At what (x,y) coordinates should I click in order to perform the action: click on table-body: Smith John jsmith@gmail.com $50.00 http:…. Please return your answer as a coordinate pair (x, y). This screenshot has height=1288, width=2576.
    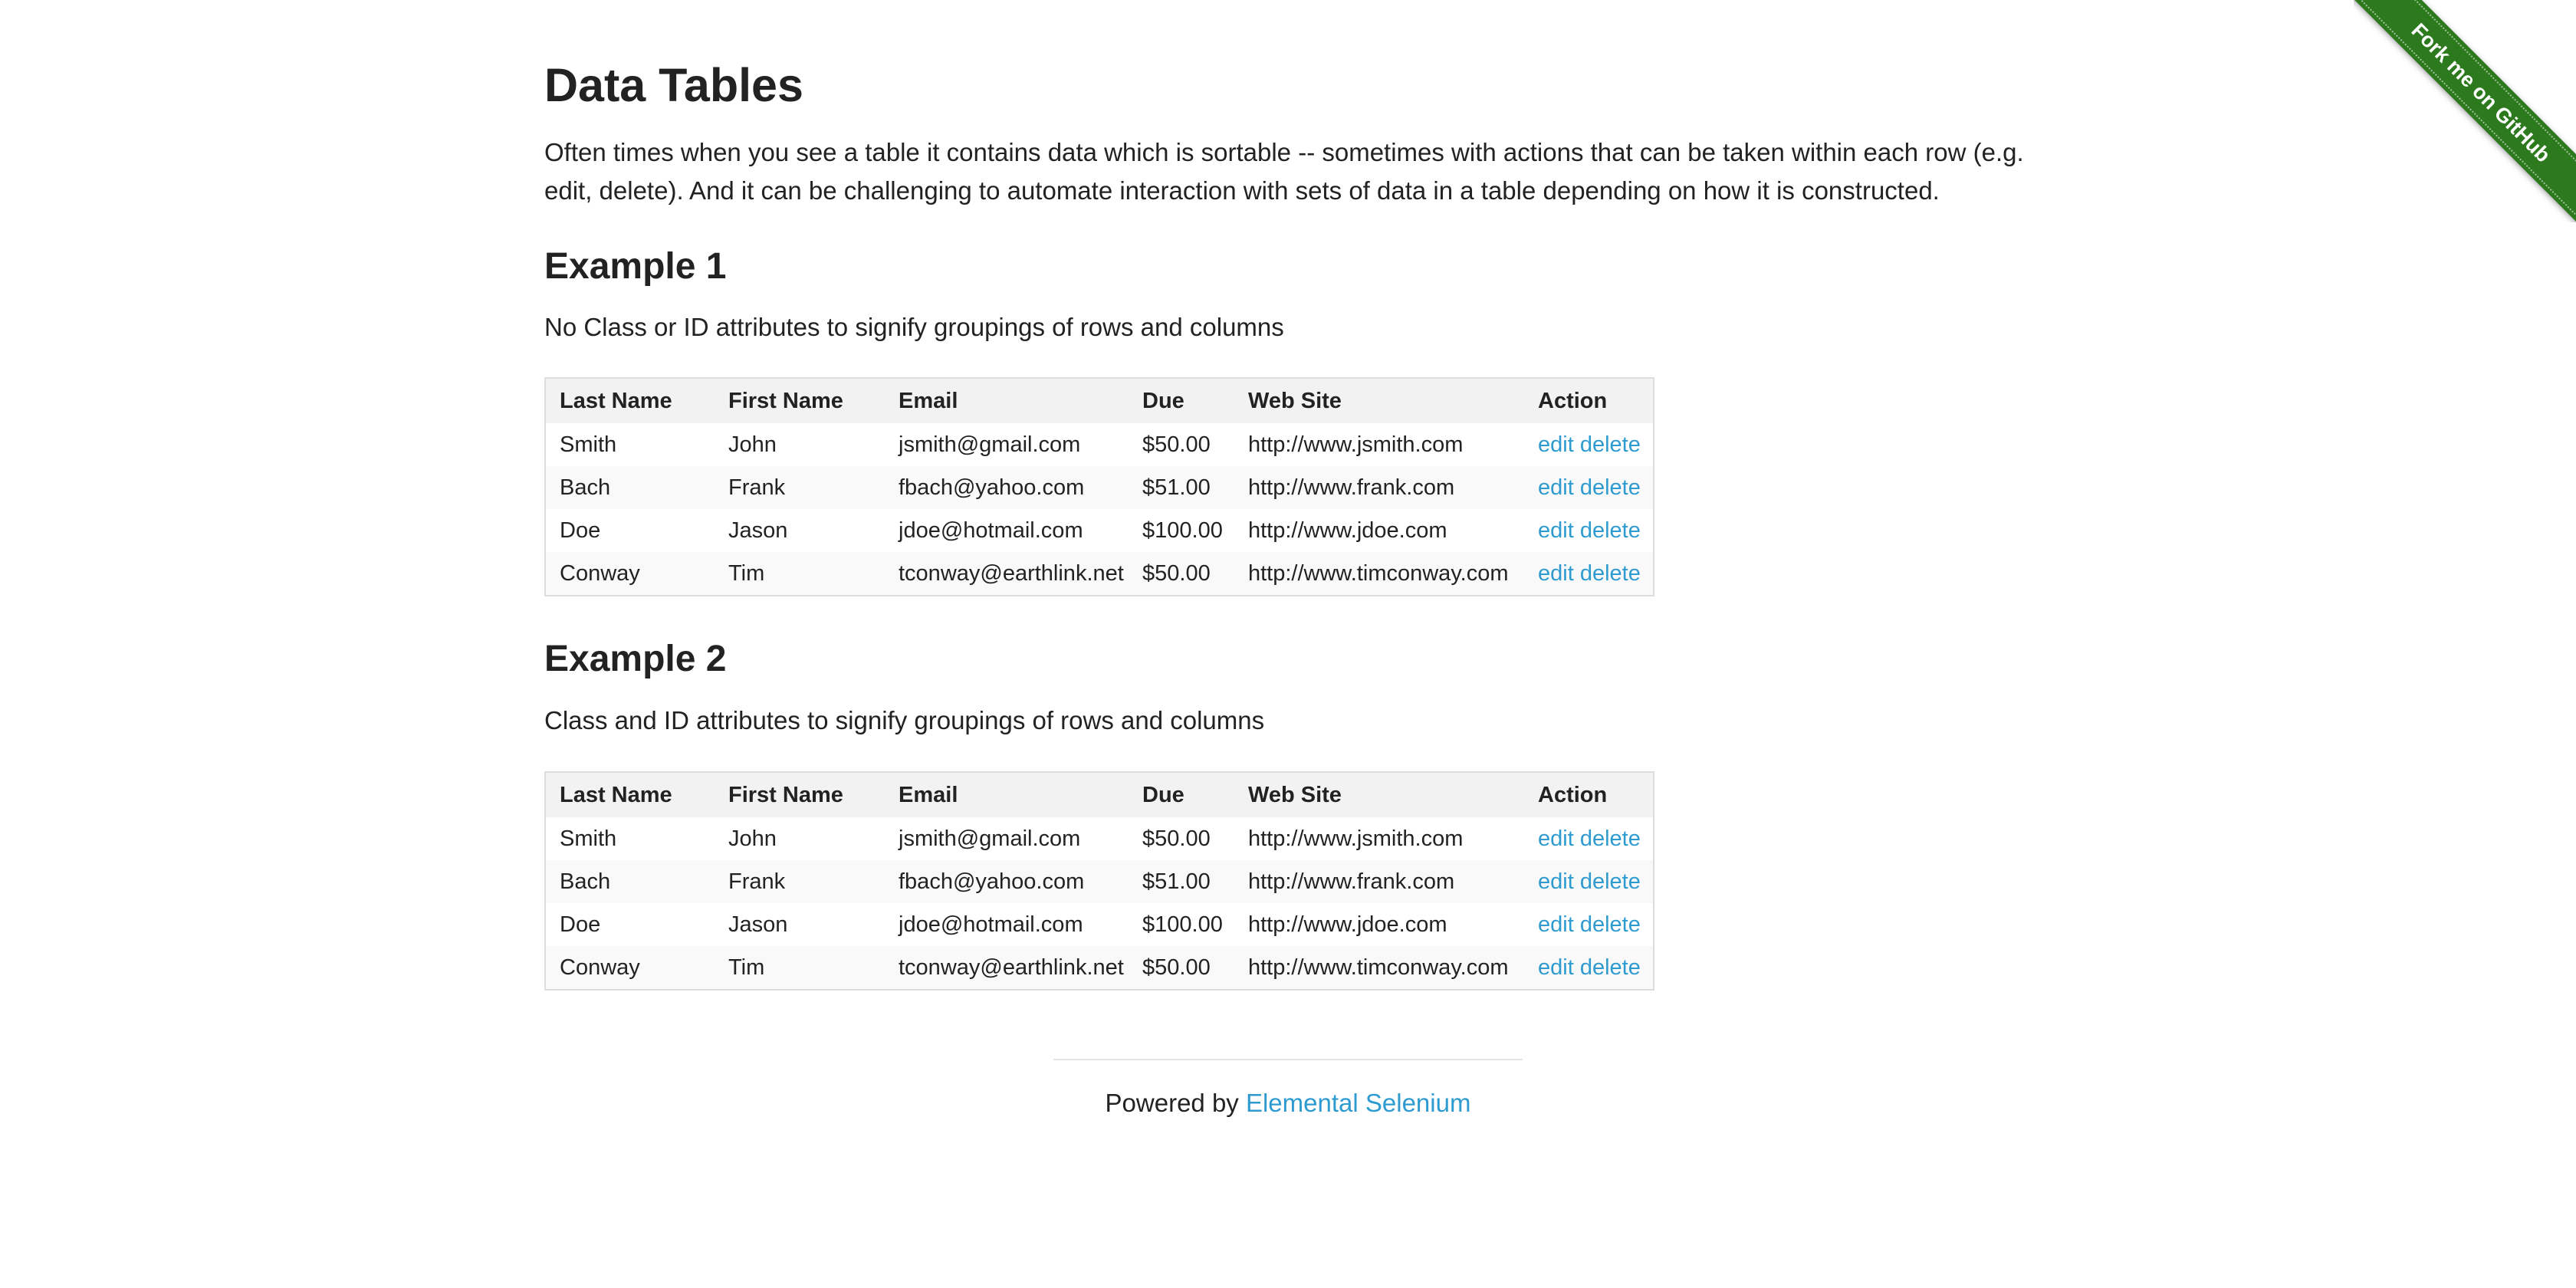
    Looking at the image, I should click on (1099, 510).